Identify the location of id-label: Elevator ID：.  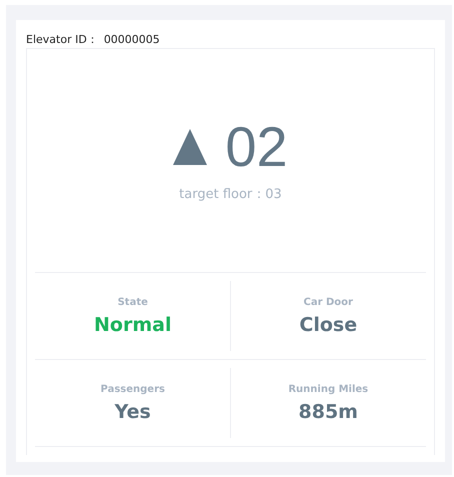
(62, 39).